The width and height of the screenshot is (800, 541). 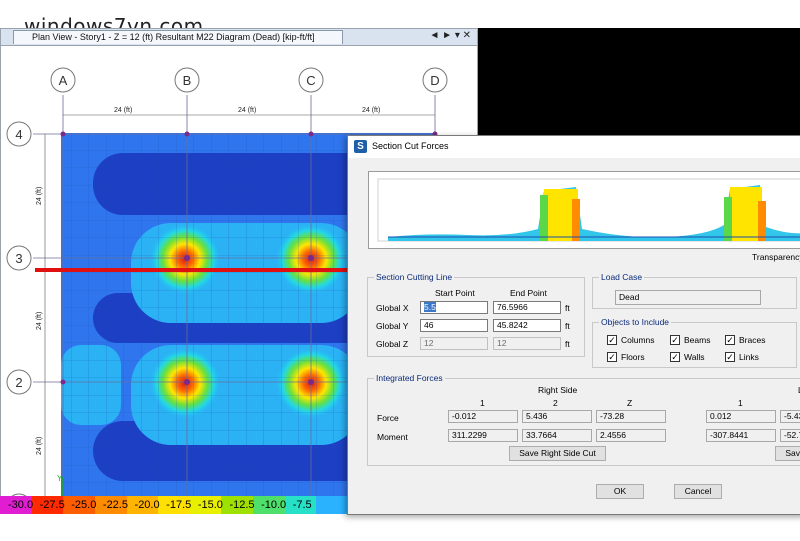 What do you see at coordinates (675, 340) in the screenshot?
I see `beams-checkbox: ✓` at bounding box center [675, 340].